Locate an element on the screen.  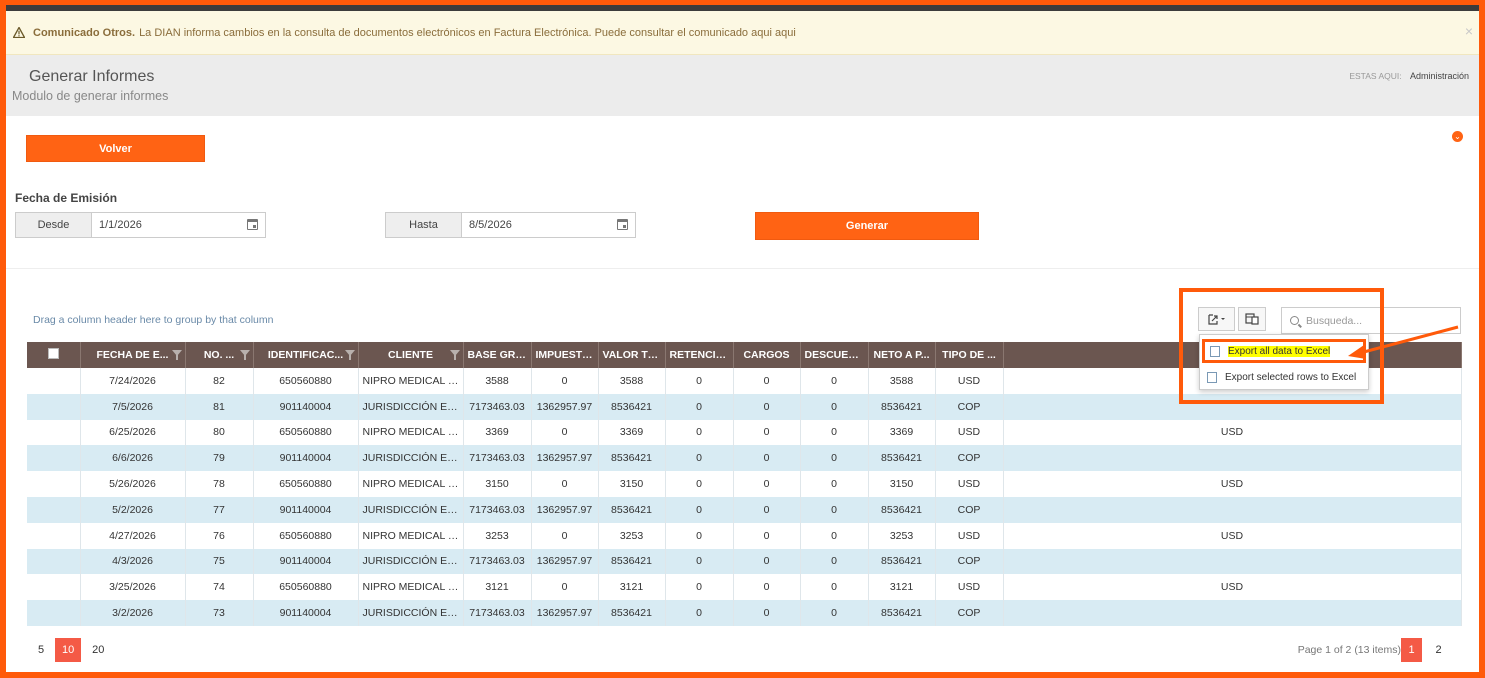
breadcrumb-label: ESTAS AQUI: is located at coordinates (1375, 76).